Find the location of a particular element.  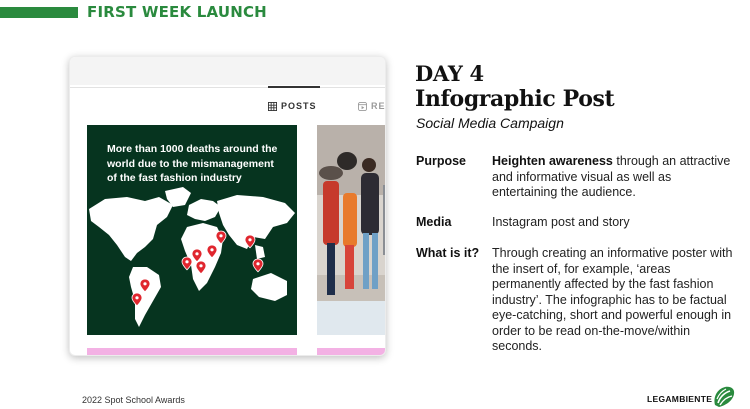

tab-posts-label: POSTS is located at coordinates (299, 106).